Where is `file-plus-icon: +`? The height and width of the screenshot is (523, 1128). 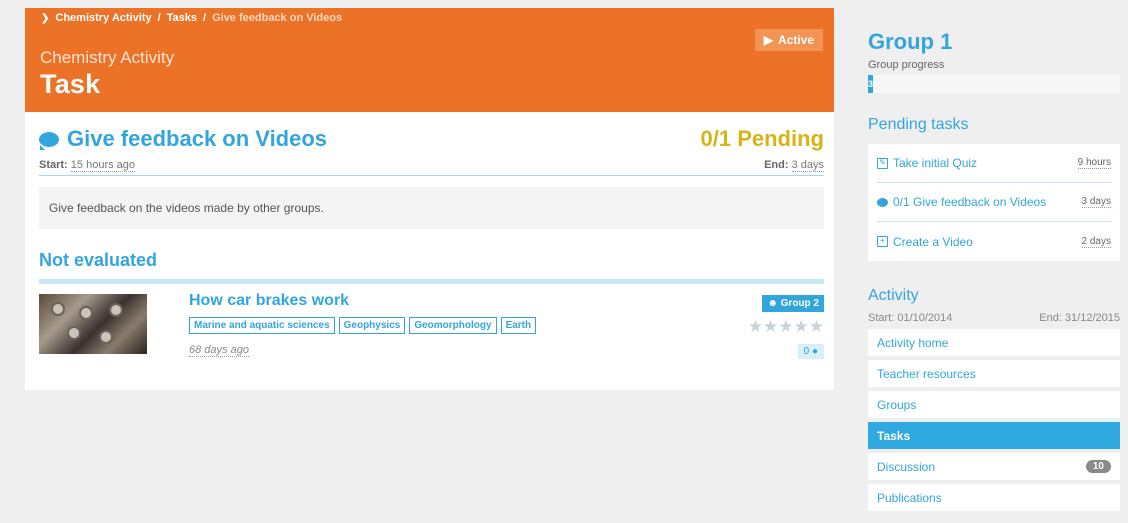 file-plus-icon: + is located at coordinates (882, 241).